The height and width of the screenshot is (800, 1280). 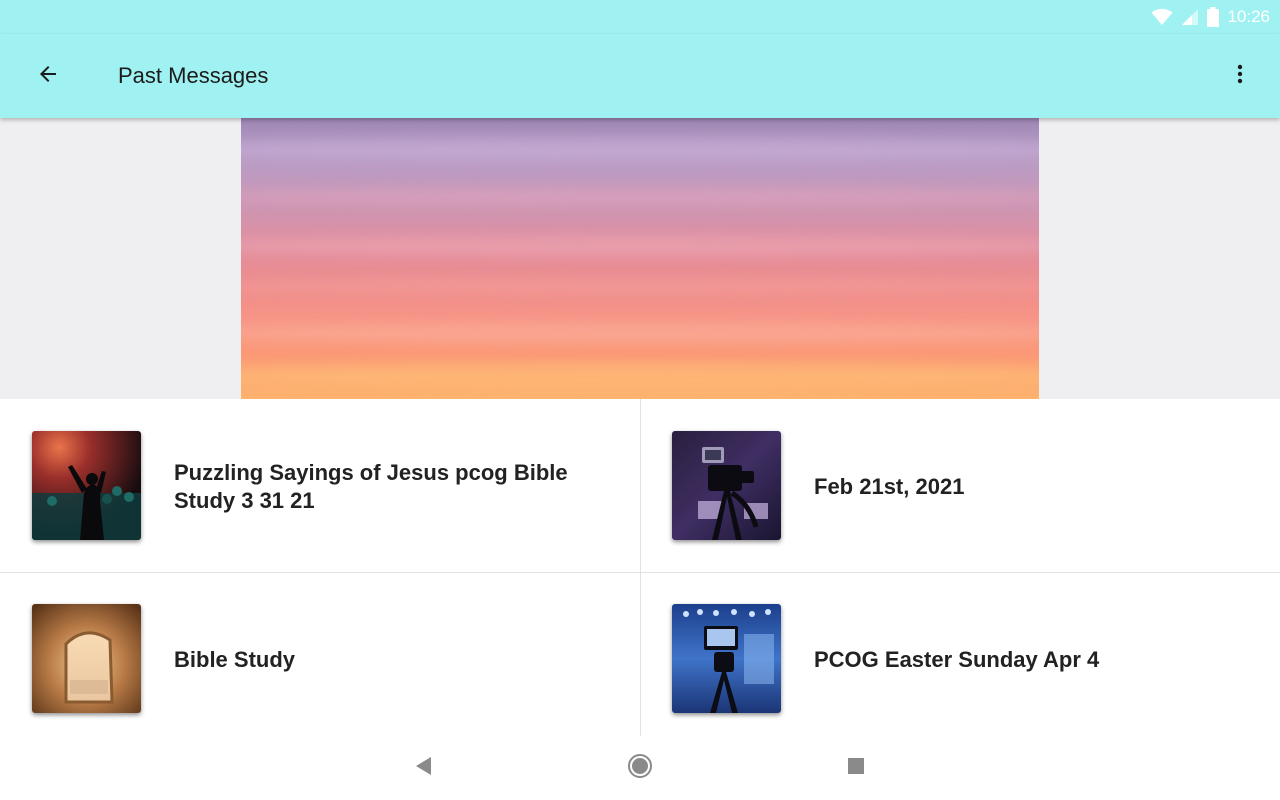 What do you see at coordinates (1248, 16) in the screenshot?
I see `status-time: 10:26` at bounding box center [1248, 16].